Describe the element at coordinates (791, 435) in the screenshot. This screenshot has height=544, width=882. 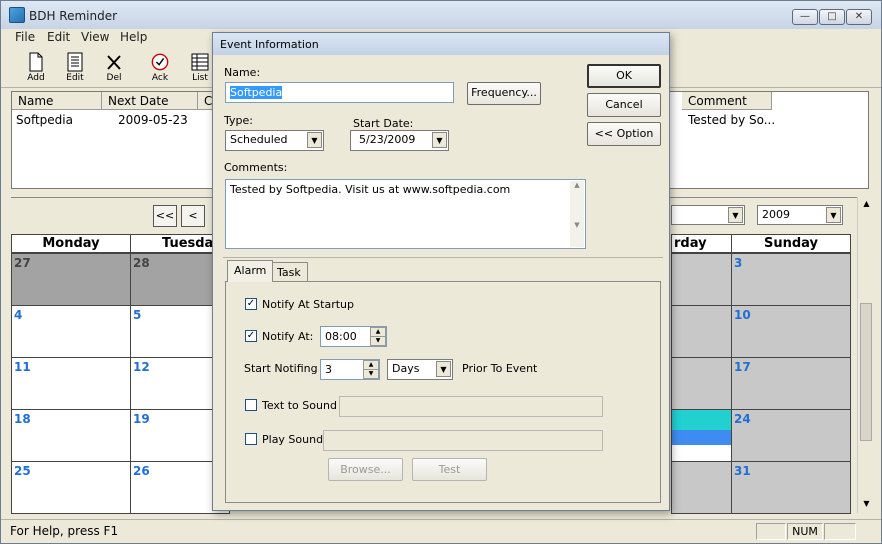
I see `day-cell: 24` at that location.